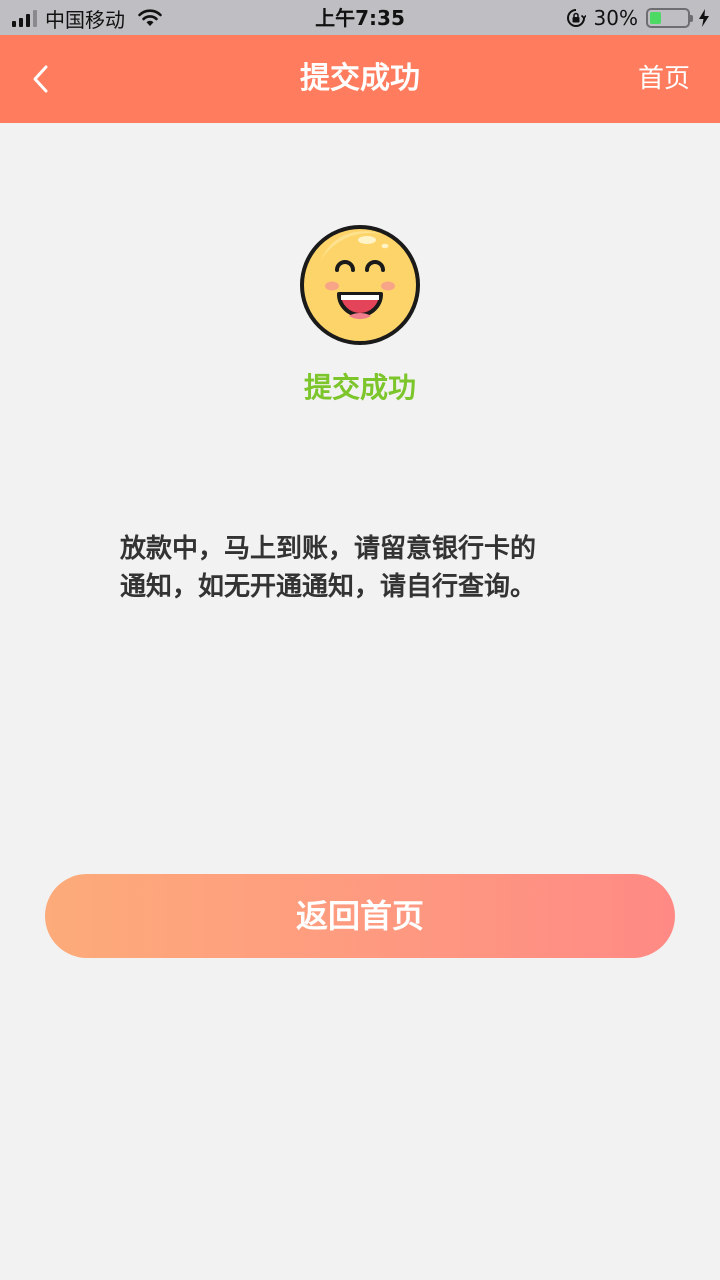  I want to click on smiley-face-icon, so click(360, 285).